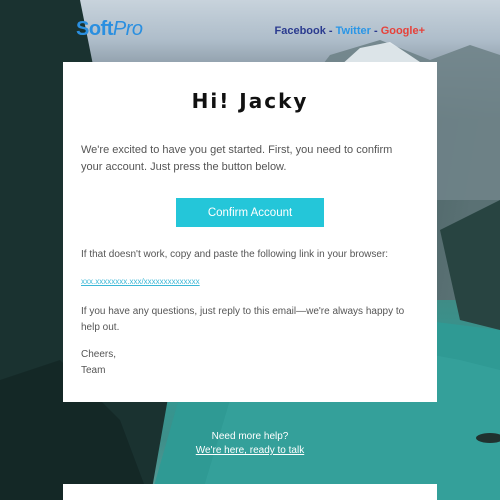 The height and width of the screenshot is (500, 500). Describe the element at coordinates (99, 354) in the screenshot. I see `signoff-line: Cheers,` at that location.